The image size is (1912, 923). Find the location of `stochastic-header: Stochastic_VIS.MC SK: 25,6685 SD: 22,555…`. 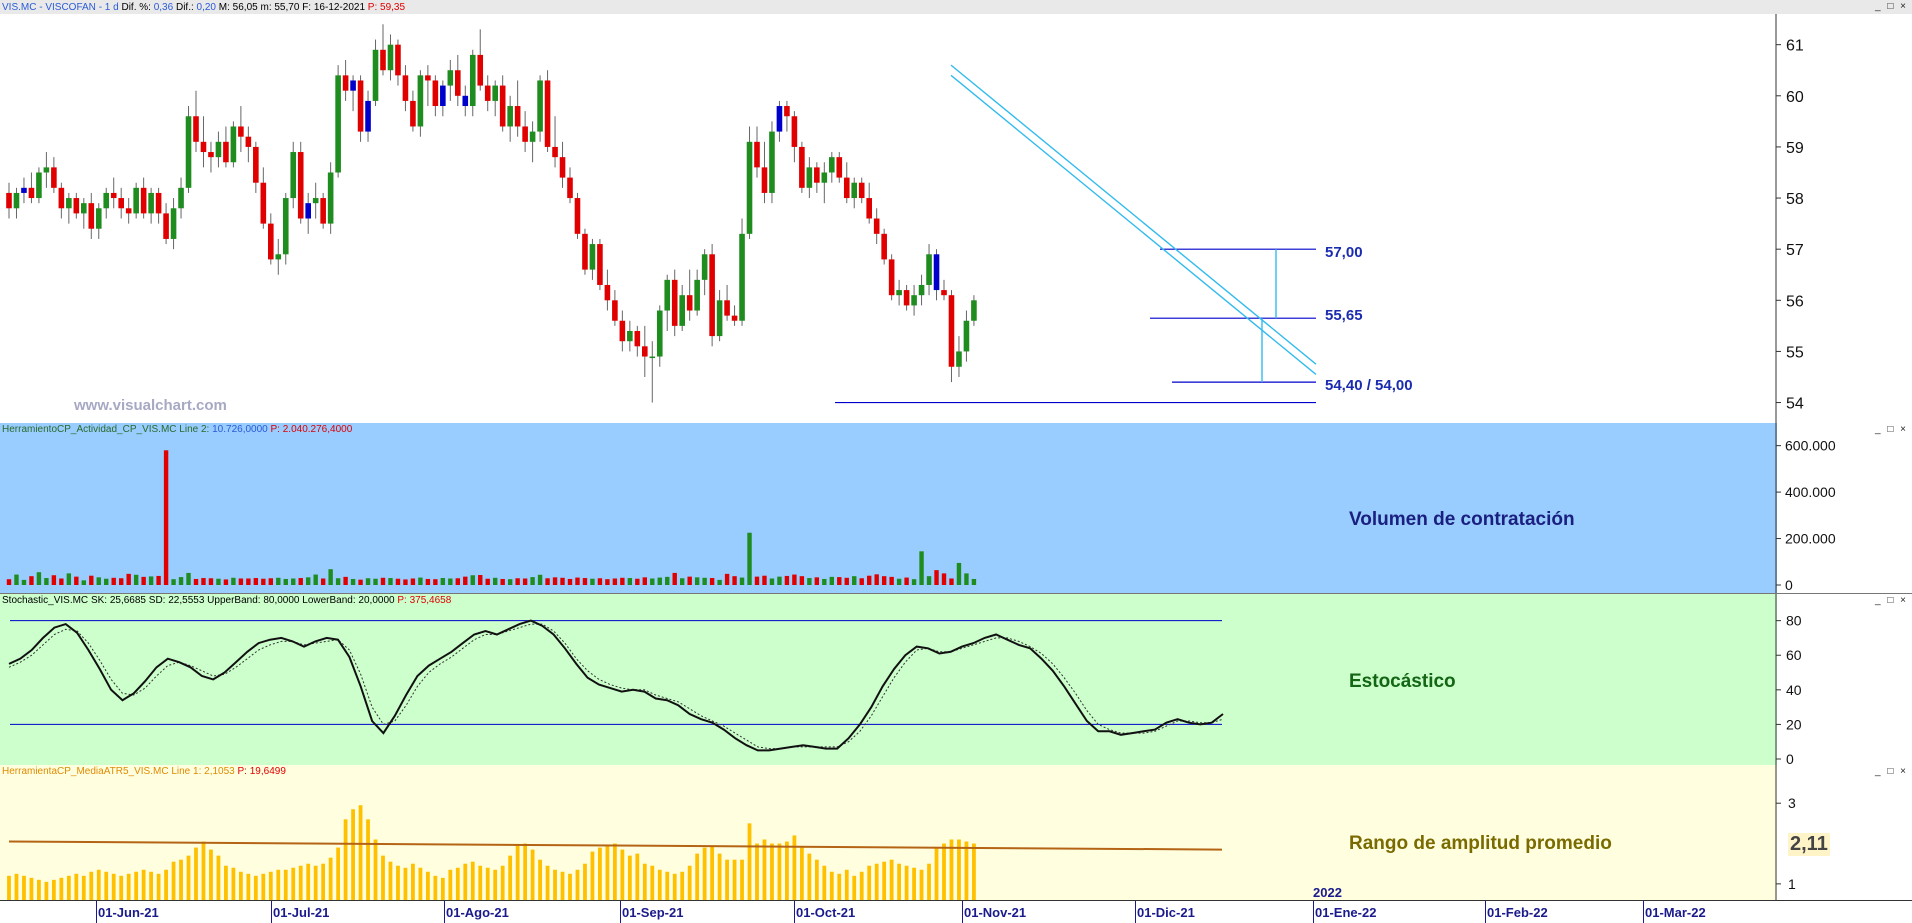

stochastic-header: Stochastic_VIS.MC SK: 25,6685 SD: 22,555… is located at coordinates (226, 600).